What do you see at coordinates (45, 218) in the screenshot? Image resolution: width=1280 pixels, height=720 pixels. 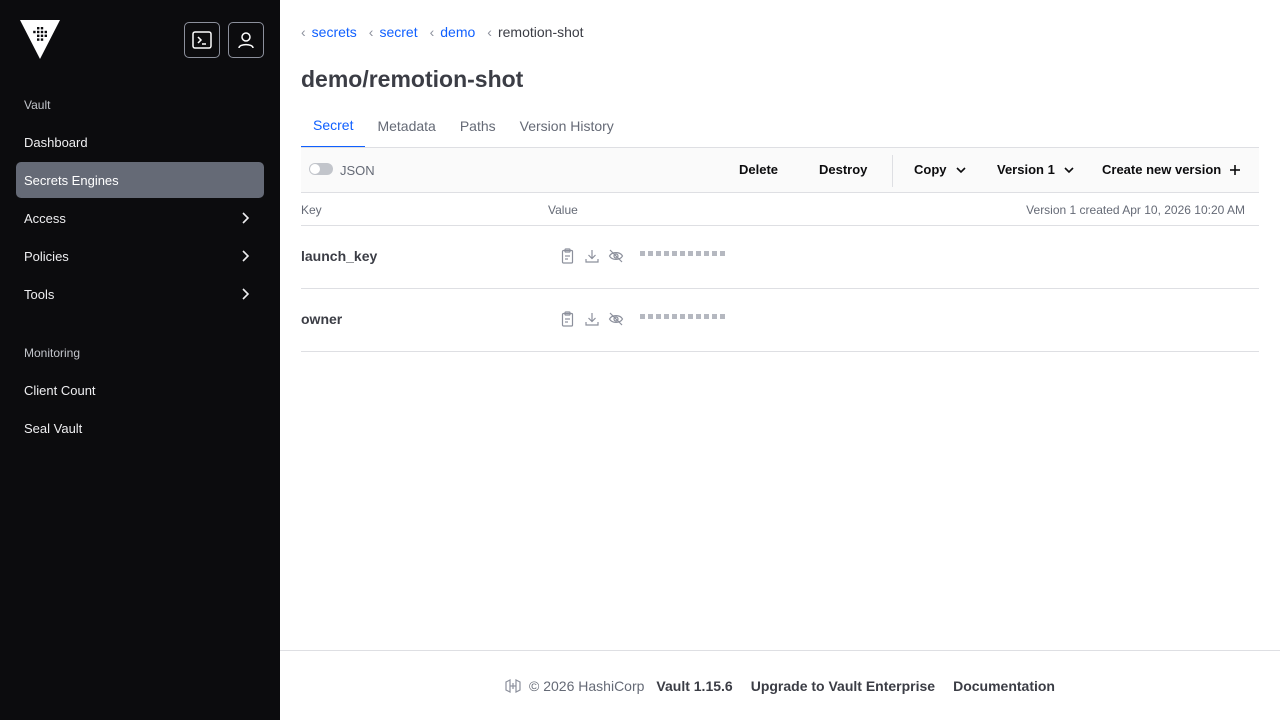 I see `sidebar-item-label: Access` at bounding box center [45, 218].